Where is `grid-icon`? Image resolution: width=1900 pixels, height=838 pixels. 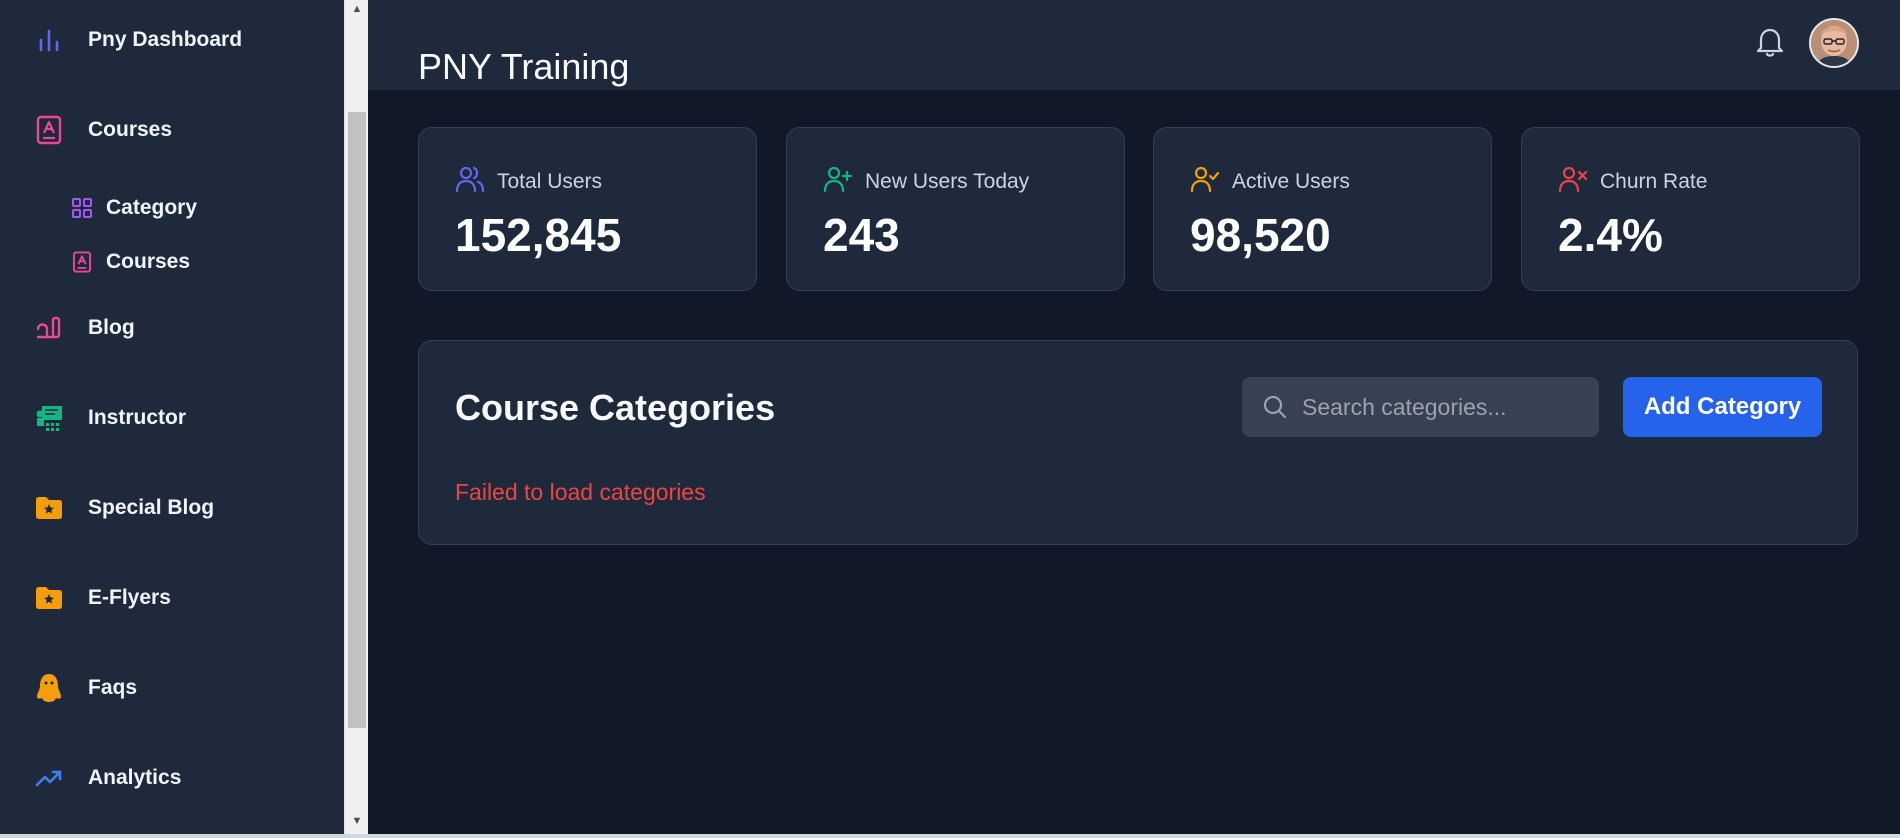
grid-icon is located at coordinates (82, 208).